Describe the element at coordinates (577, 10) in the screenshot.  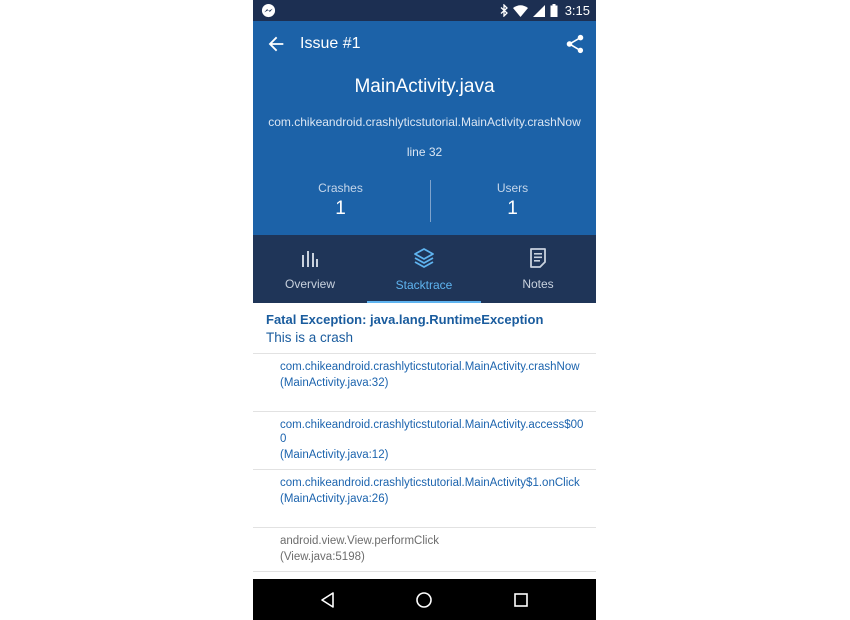
I see `status-time: 3:15` at that location.